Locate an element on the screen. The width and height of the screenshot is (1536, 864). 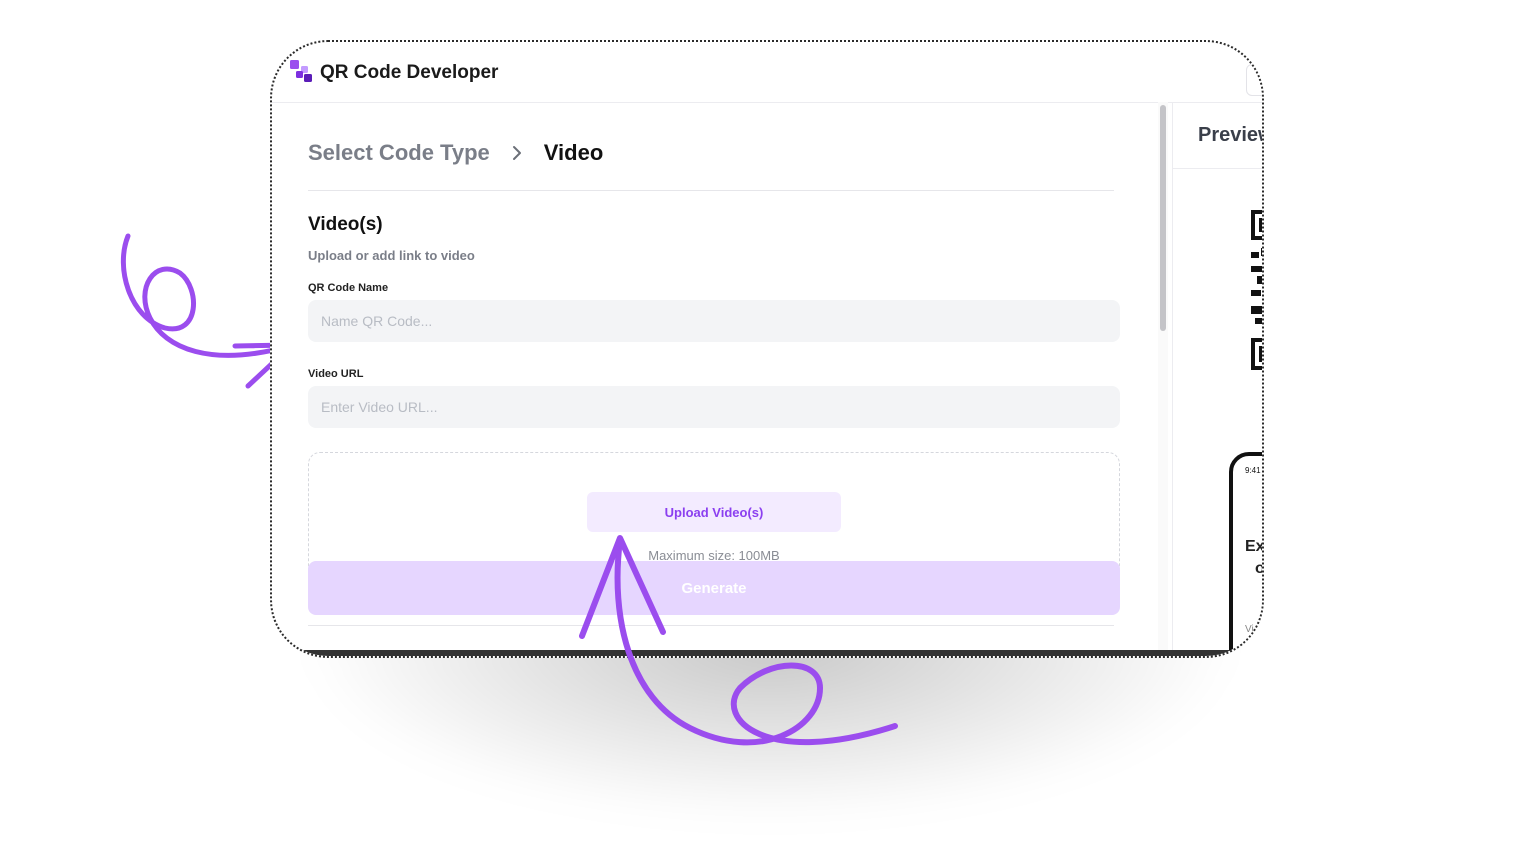
preview-panel: Preview 9:41 Ex of Vi is located at coordinates (1217, 379).